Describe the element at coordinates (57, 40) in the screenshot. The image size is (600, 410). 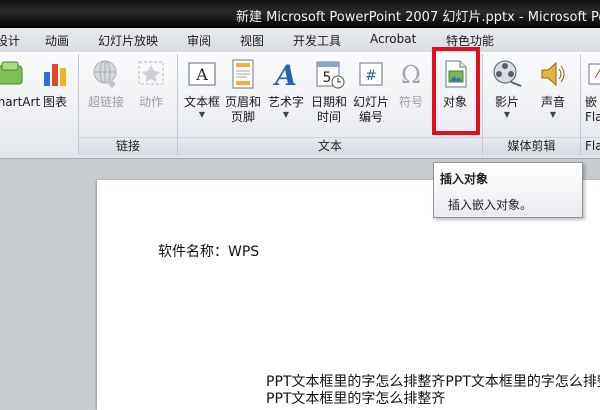
I see `tab-animations: 动画` at that location.